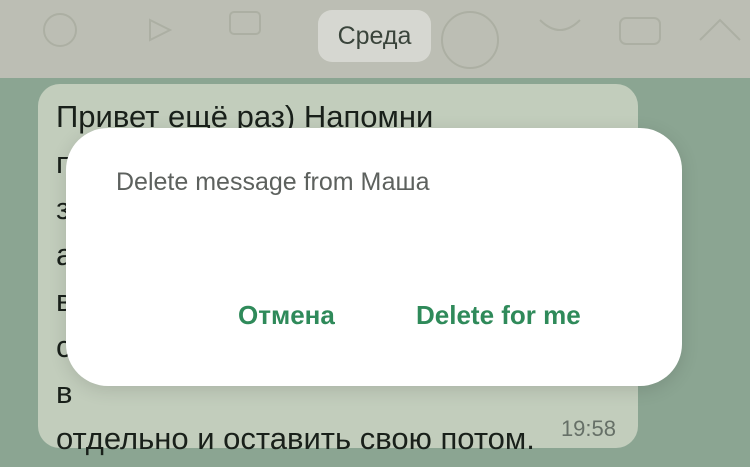 Image resolution: width=750 pixels, height=467 pixels. I want to click on dialog-title: Delete message from Маша, so click(273, 182).